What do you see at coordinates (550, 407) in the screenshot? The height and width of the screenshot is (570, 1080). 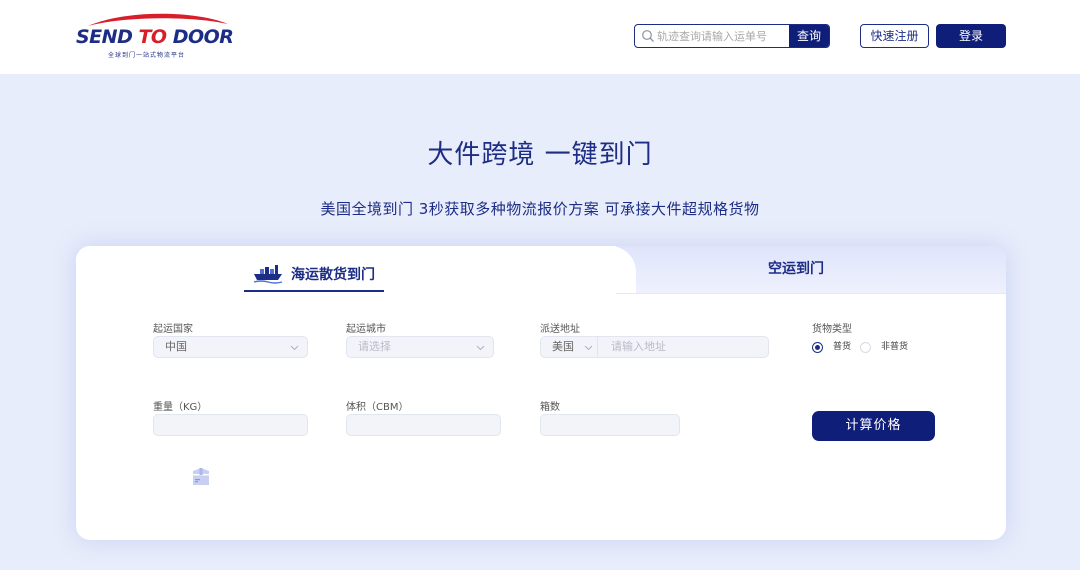 I see `boxes-label: 箱数` at bounding box center [550, 407].